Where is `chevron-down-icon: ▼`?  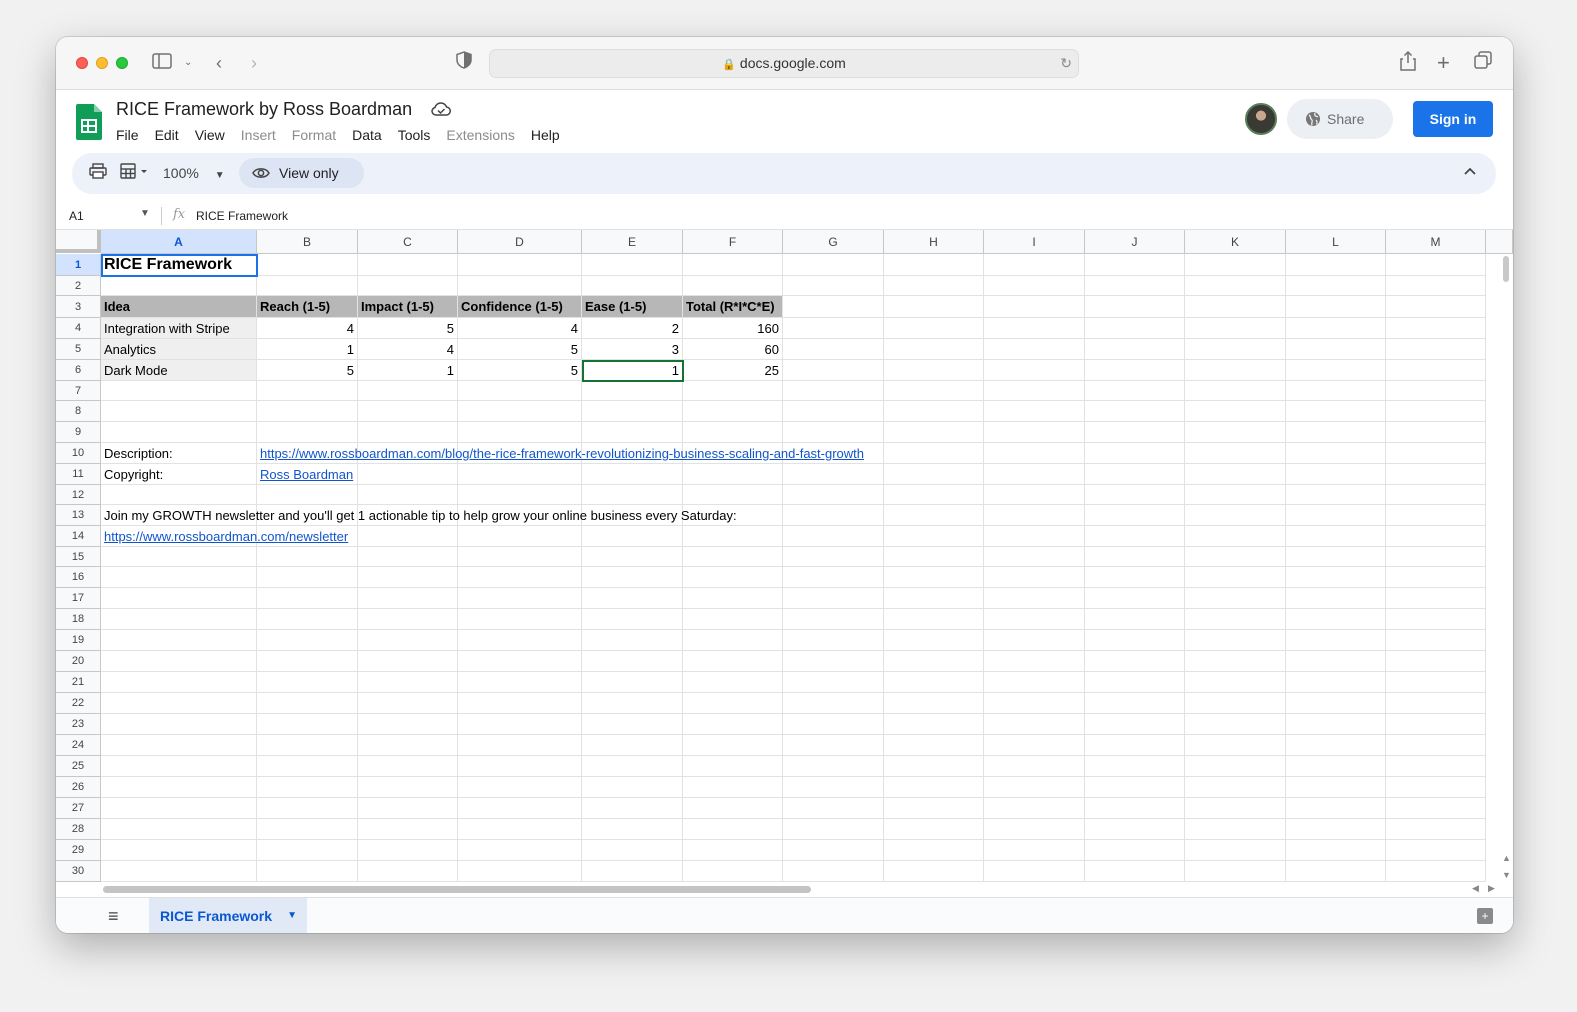 chevron-down-icon: ▼ is located at coordinates (145, 213).